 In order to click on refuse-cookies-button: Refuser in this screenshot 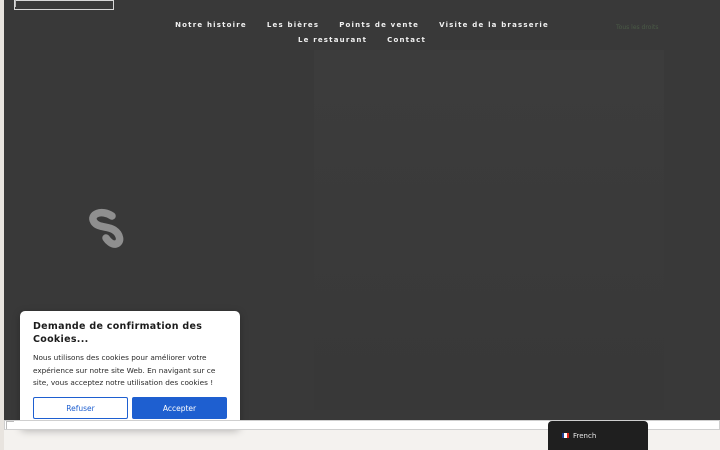, I will do `click(80, 408)`.